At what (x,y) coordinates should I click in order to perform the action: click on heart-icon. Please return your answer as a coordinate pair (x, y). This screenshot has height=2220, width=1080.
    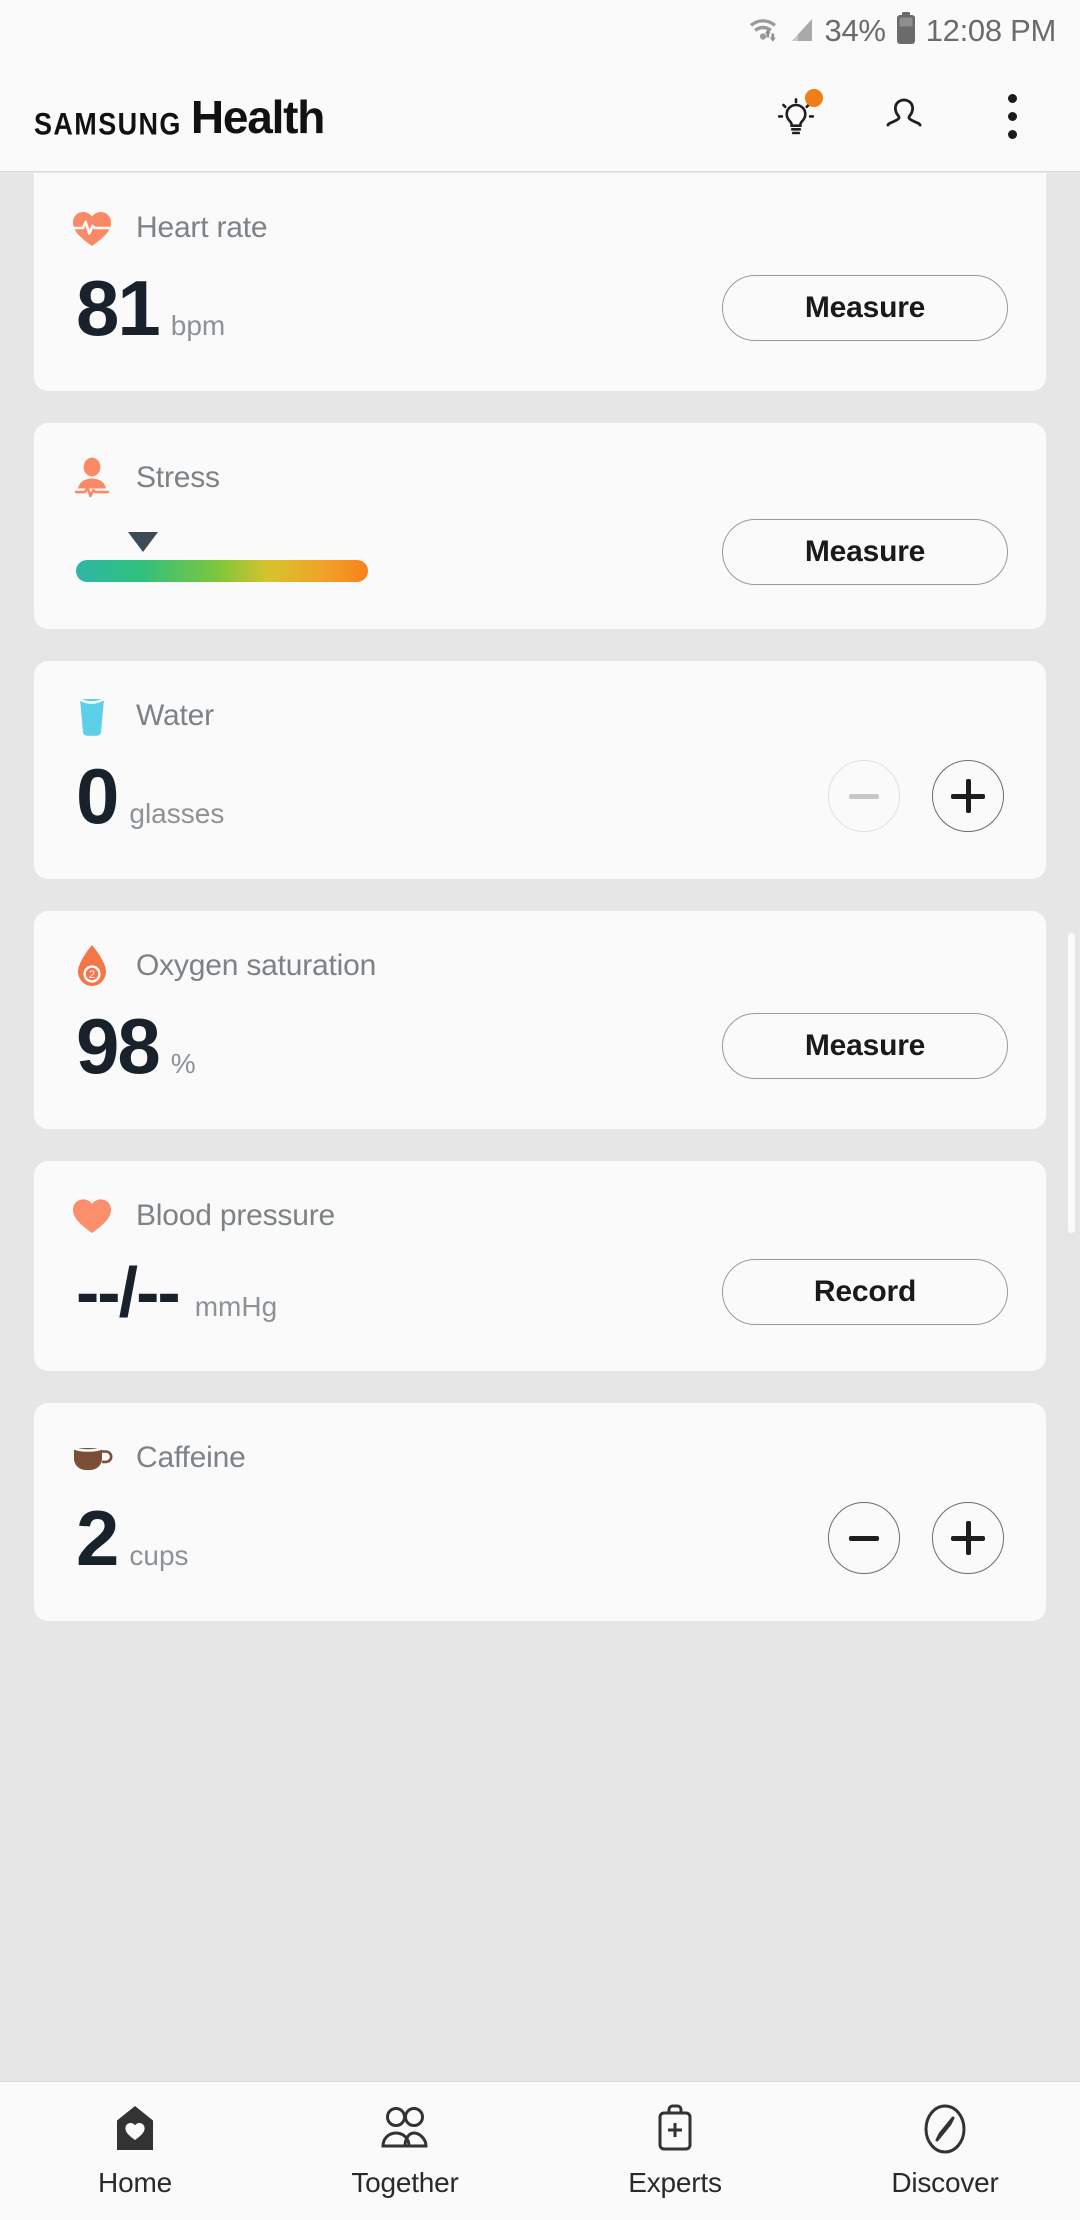
    Looking at the image, I should click on (92, 1216).